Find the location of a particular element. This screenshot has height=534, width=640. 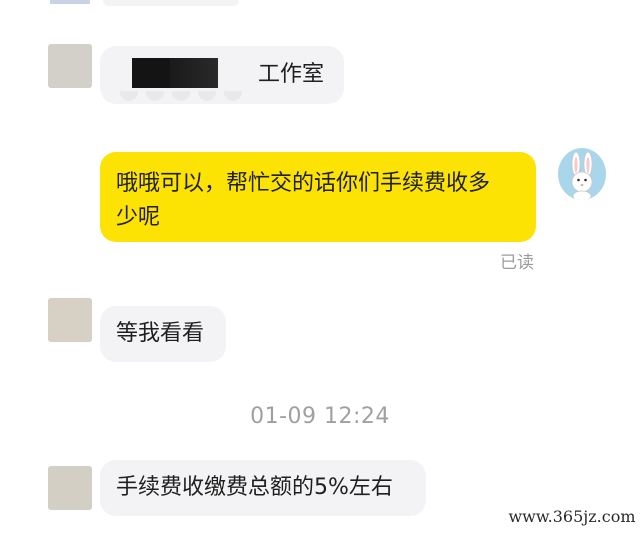

message-text: 等我看看 is located at coordinates (160, 333).